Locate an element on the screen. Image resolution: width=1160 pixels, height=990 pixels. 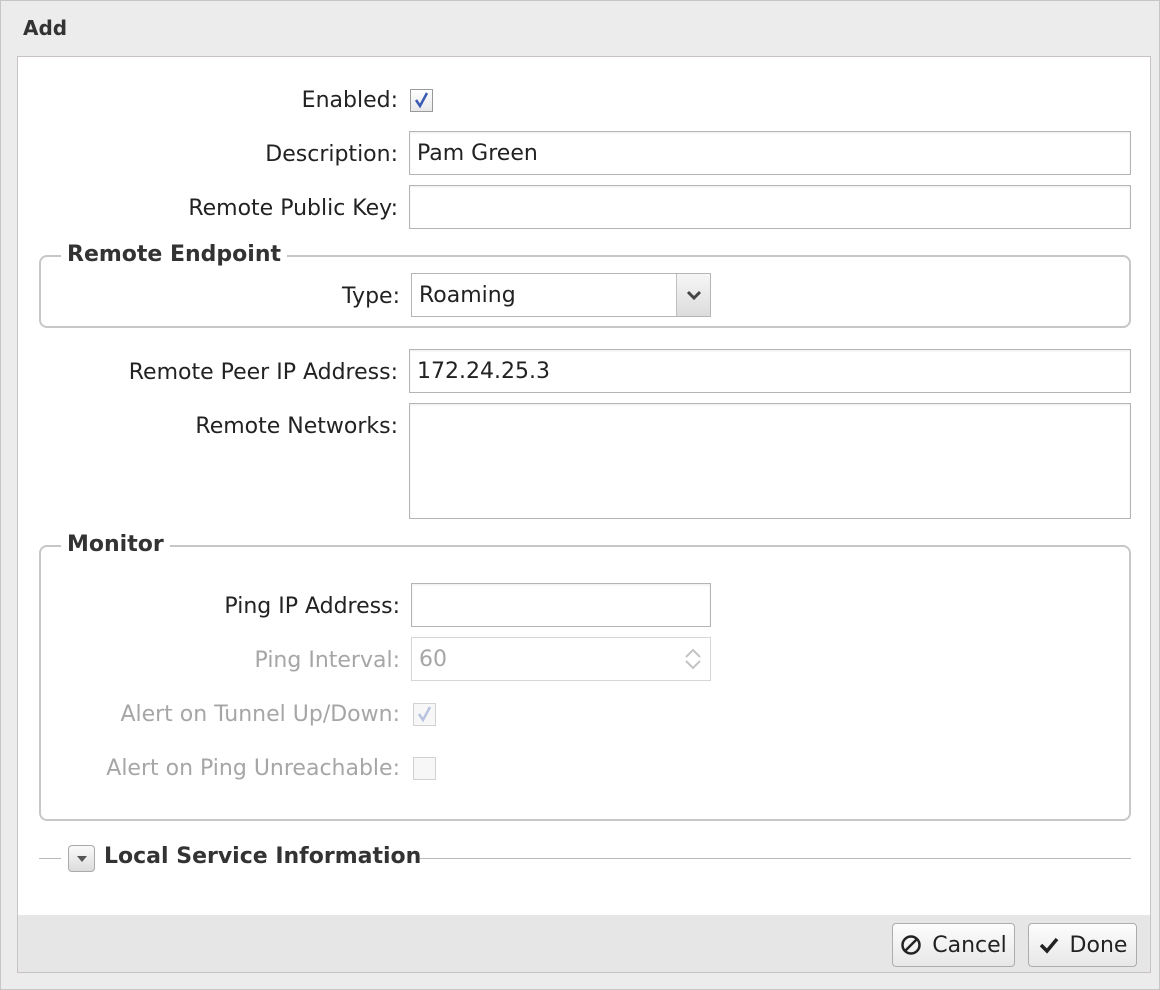
ping-interval-label: Ping Interval: is located at coordinates (327, 660).